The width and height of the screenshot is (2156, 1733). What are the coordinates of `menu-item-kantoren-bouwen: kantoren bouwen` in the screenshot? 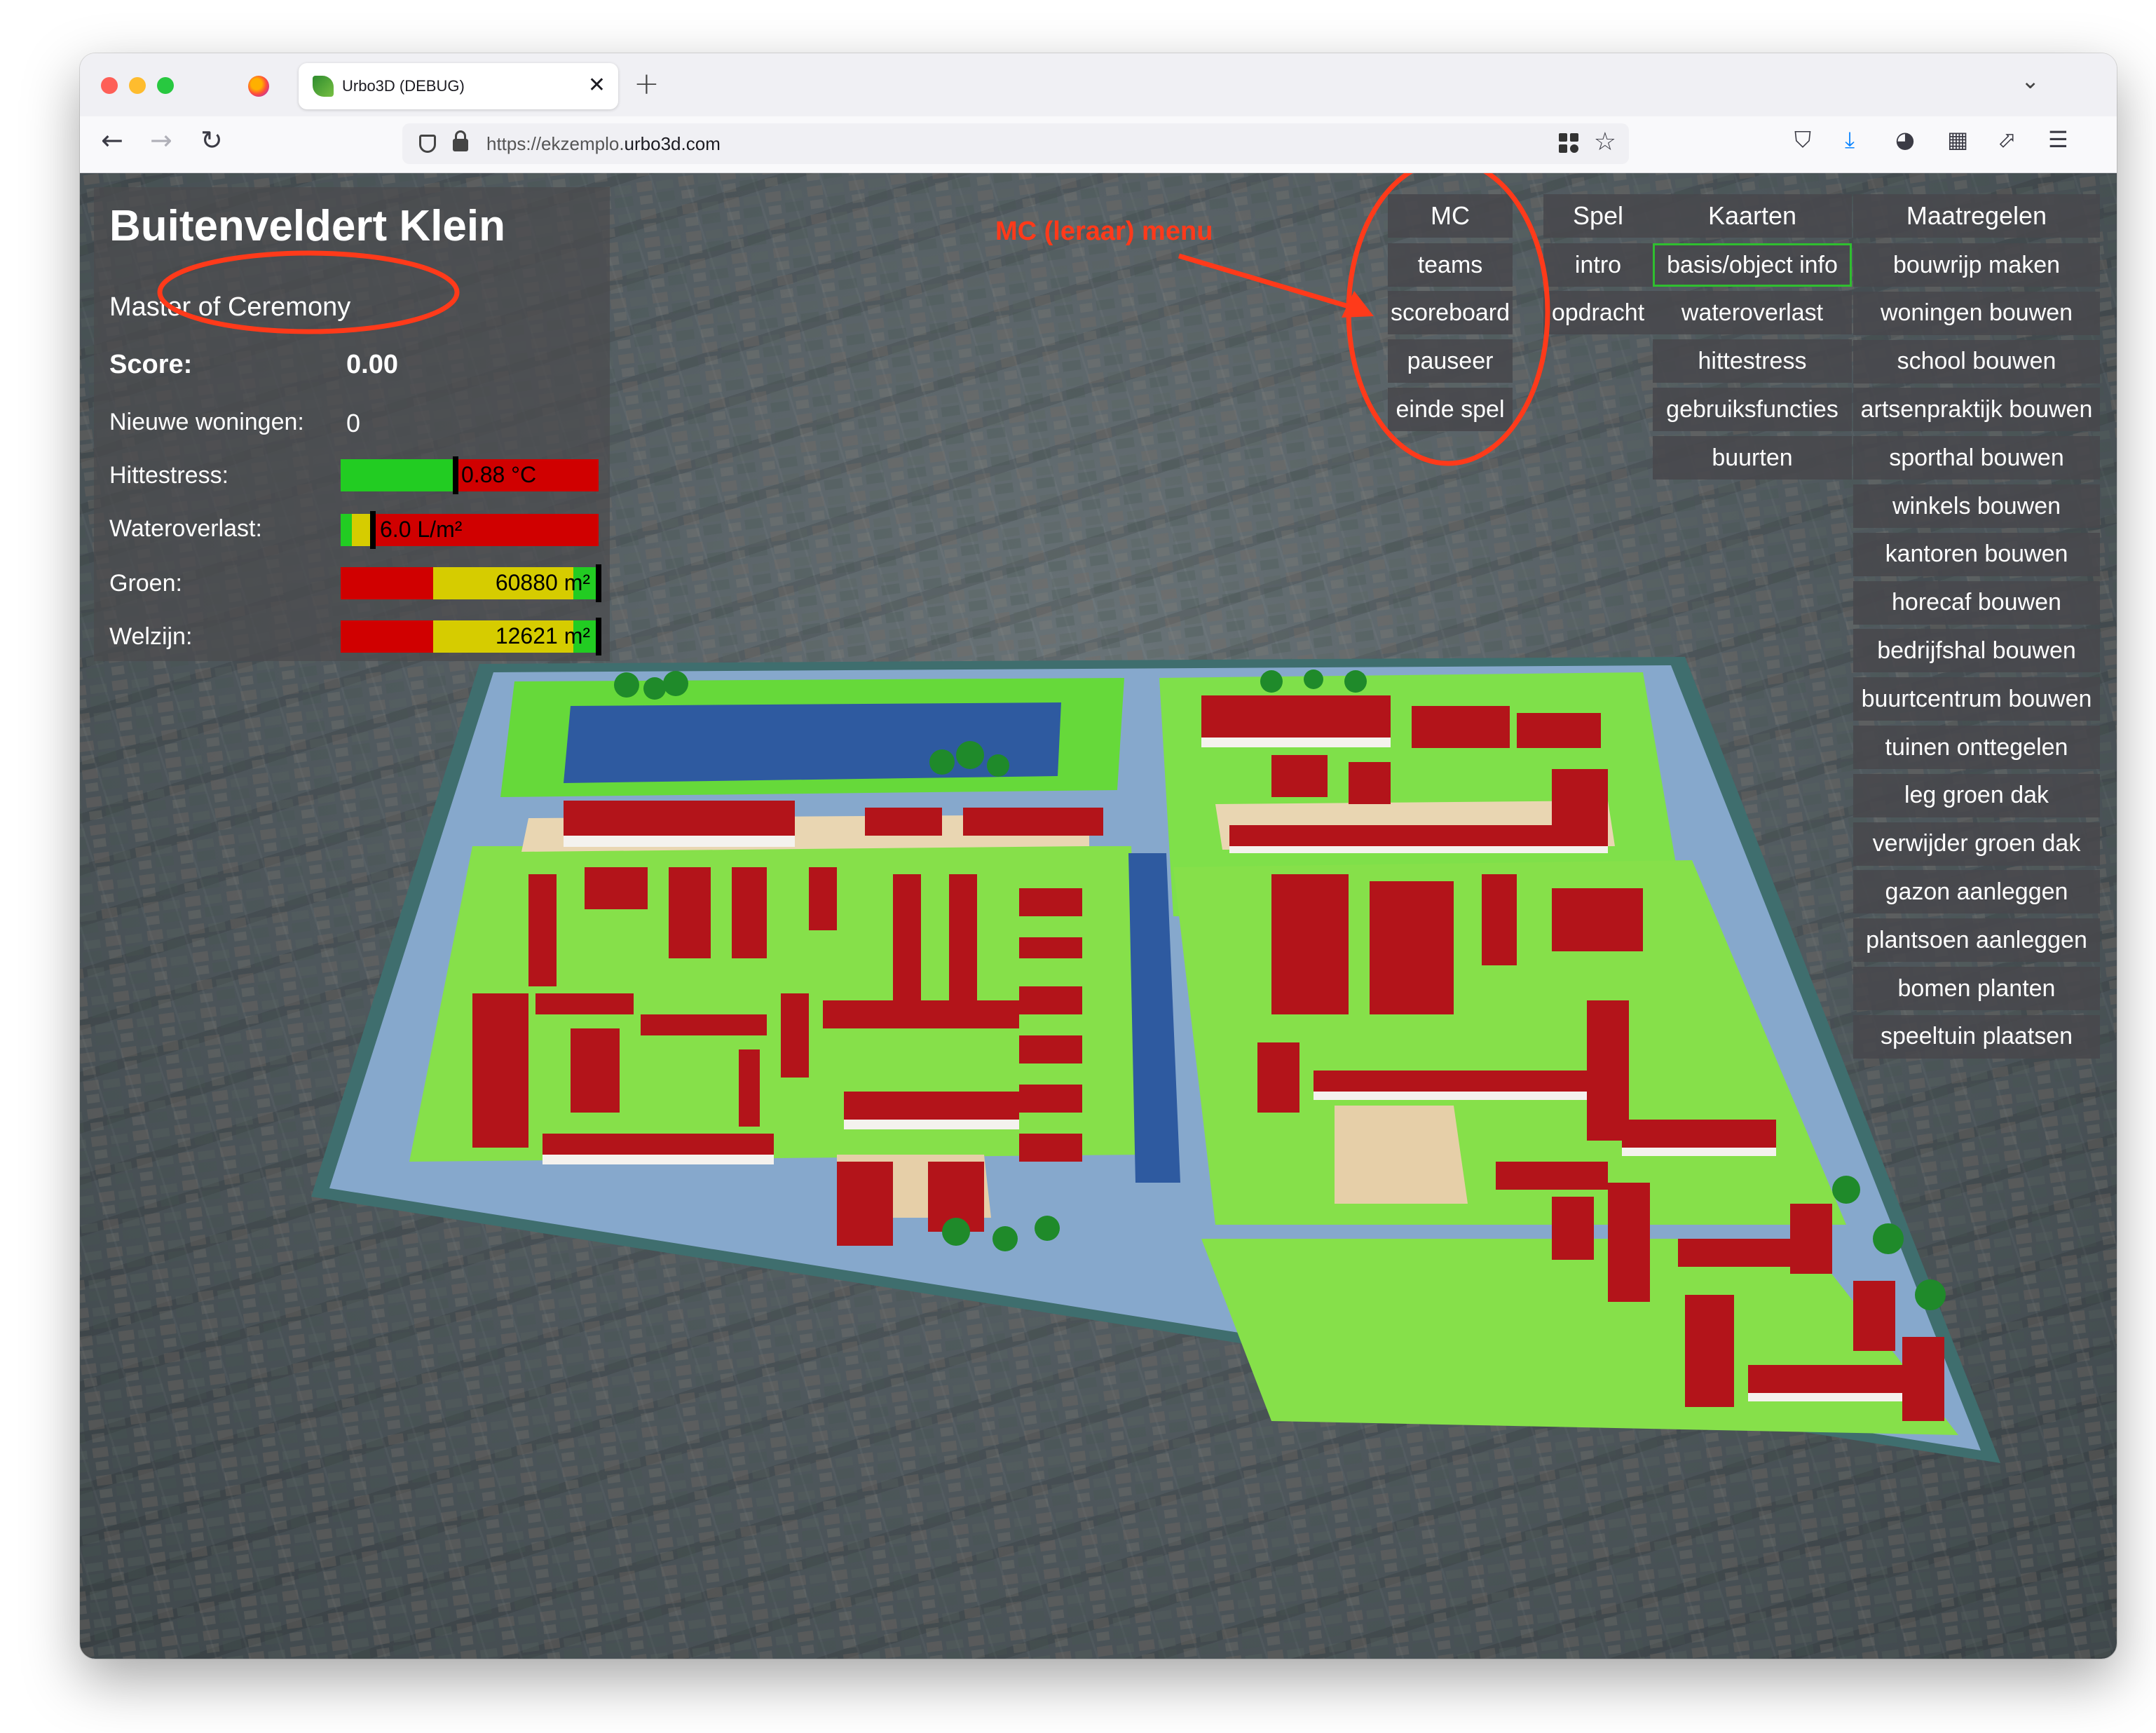 It's located at (1976, 554).